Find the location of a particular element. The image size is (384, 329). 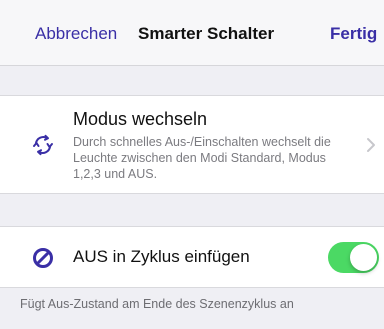

off-in-cycle-toggle is located at coordinates (353, 257).